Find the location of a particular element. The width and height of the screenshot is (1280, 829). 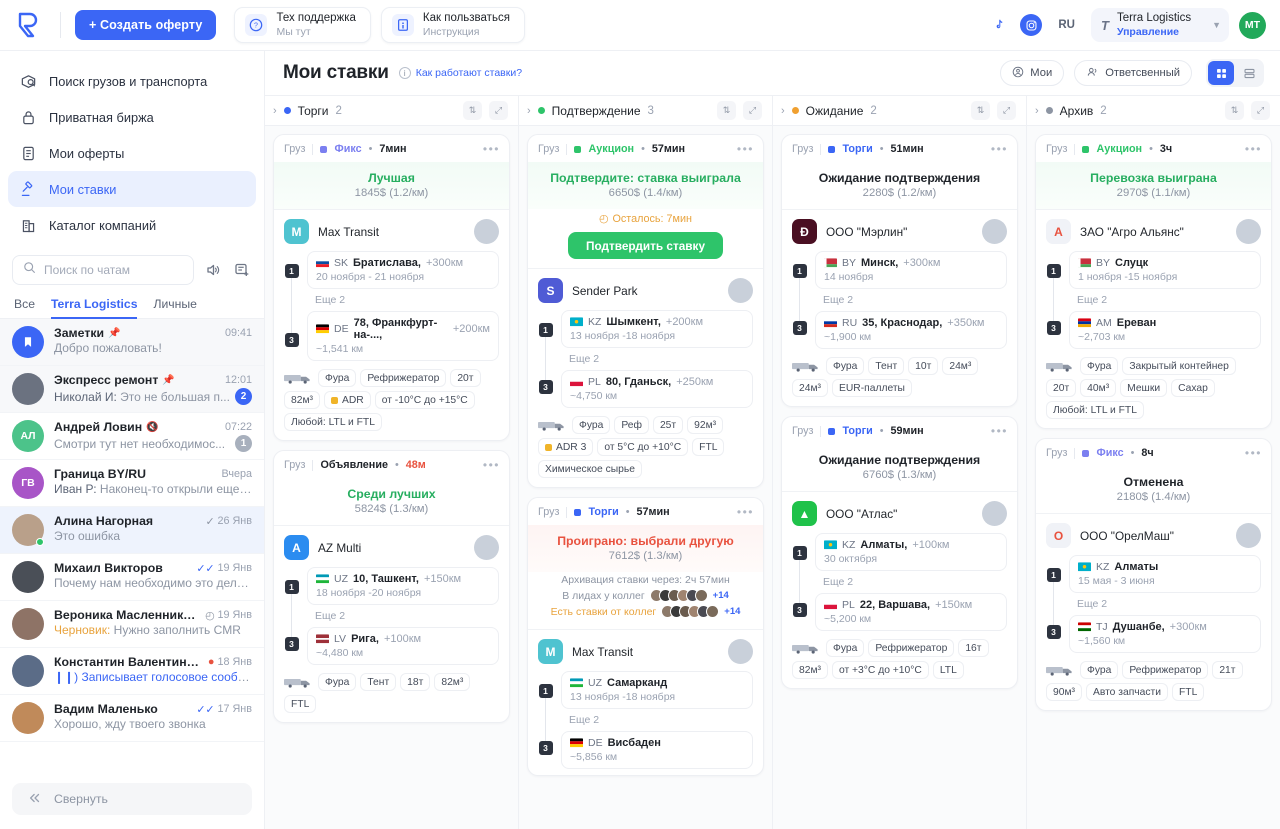

chat-list-item: Заметки 📌 09:41 Добро пожаловать! is located at coordinates (132, 342).